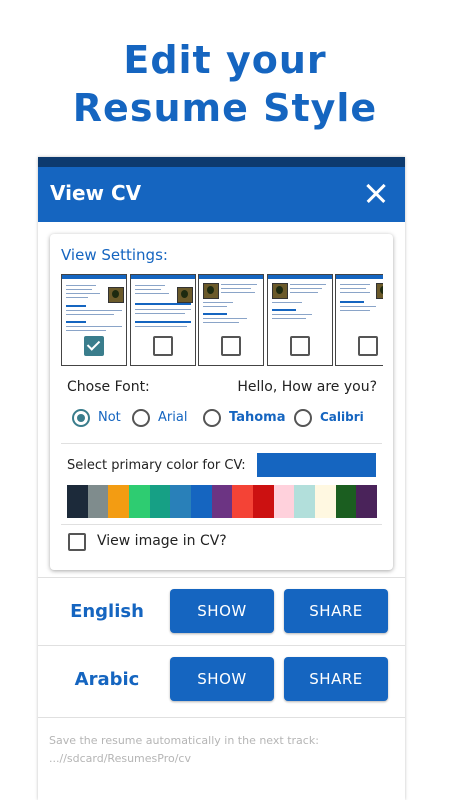 This screenshot has height=800, width=450. Describe the element at coordinates (77, 542) in the screenshot. I see `view-image-checkbox` at that location.